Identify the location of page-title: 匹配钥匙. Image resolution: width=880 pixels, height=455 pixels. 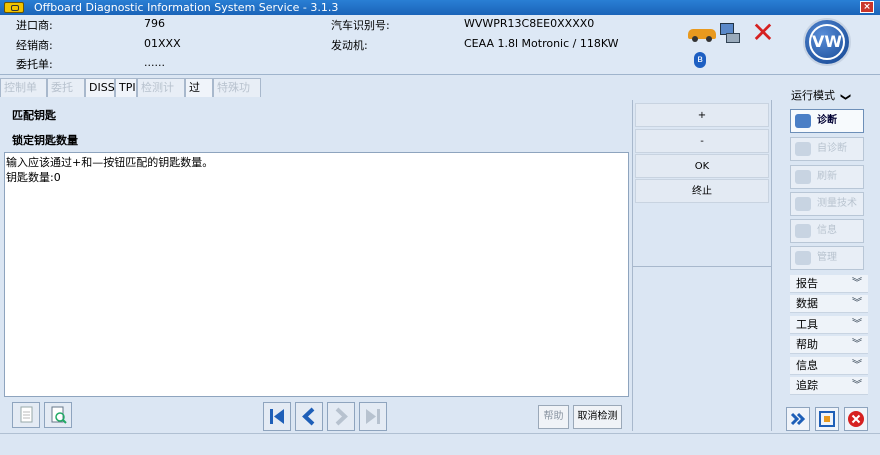
(34, 115).